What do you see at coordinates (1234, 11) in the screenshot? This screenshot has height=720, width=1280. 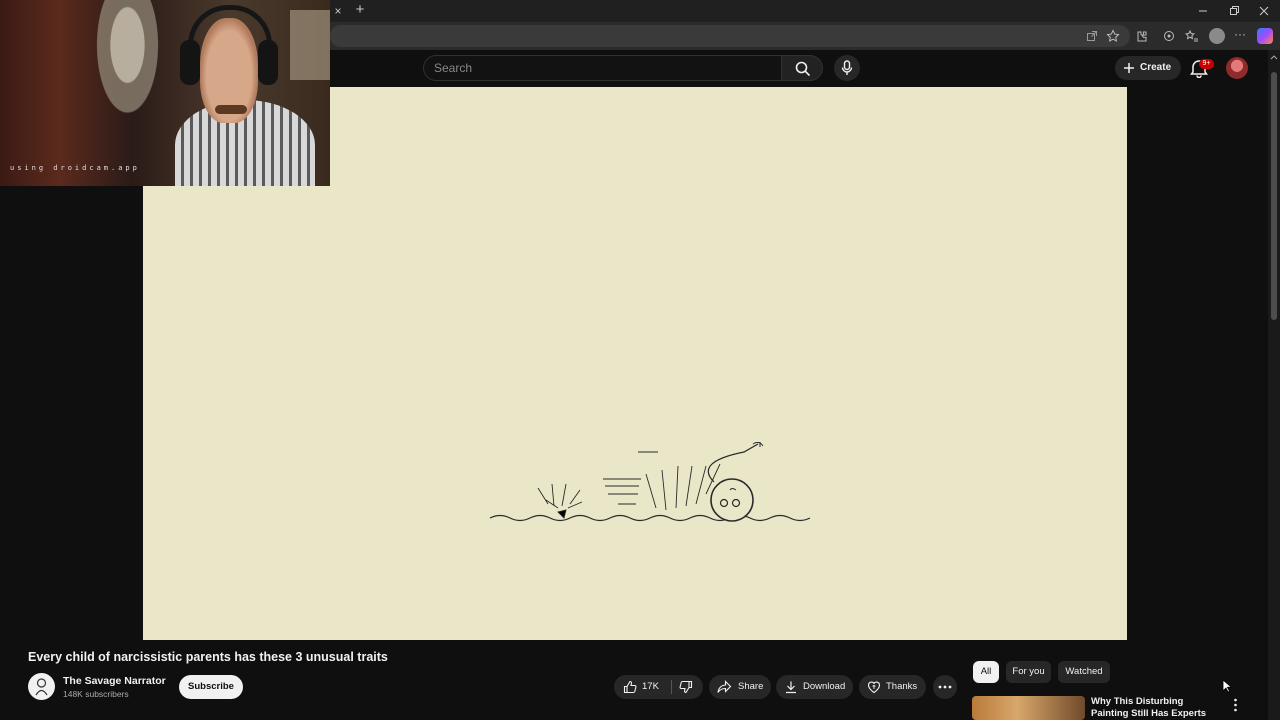 I see `restore-icon` at bounding box center [1234, 11].